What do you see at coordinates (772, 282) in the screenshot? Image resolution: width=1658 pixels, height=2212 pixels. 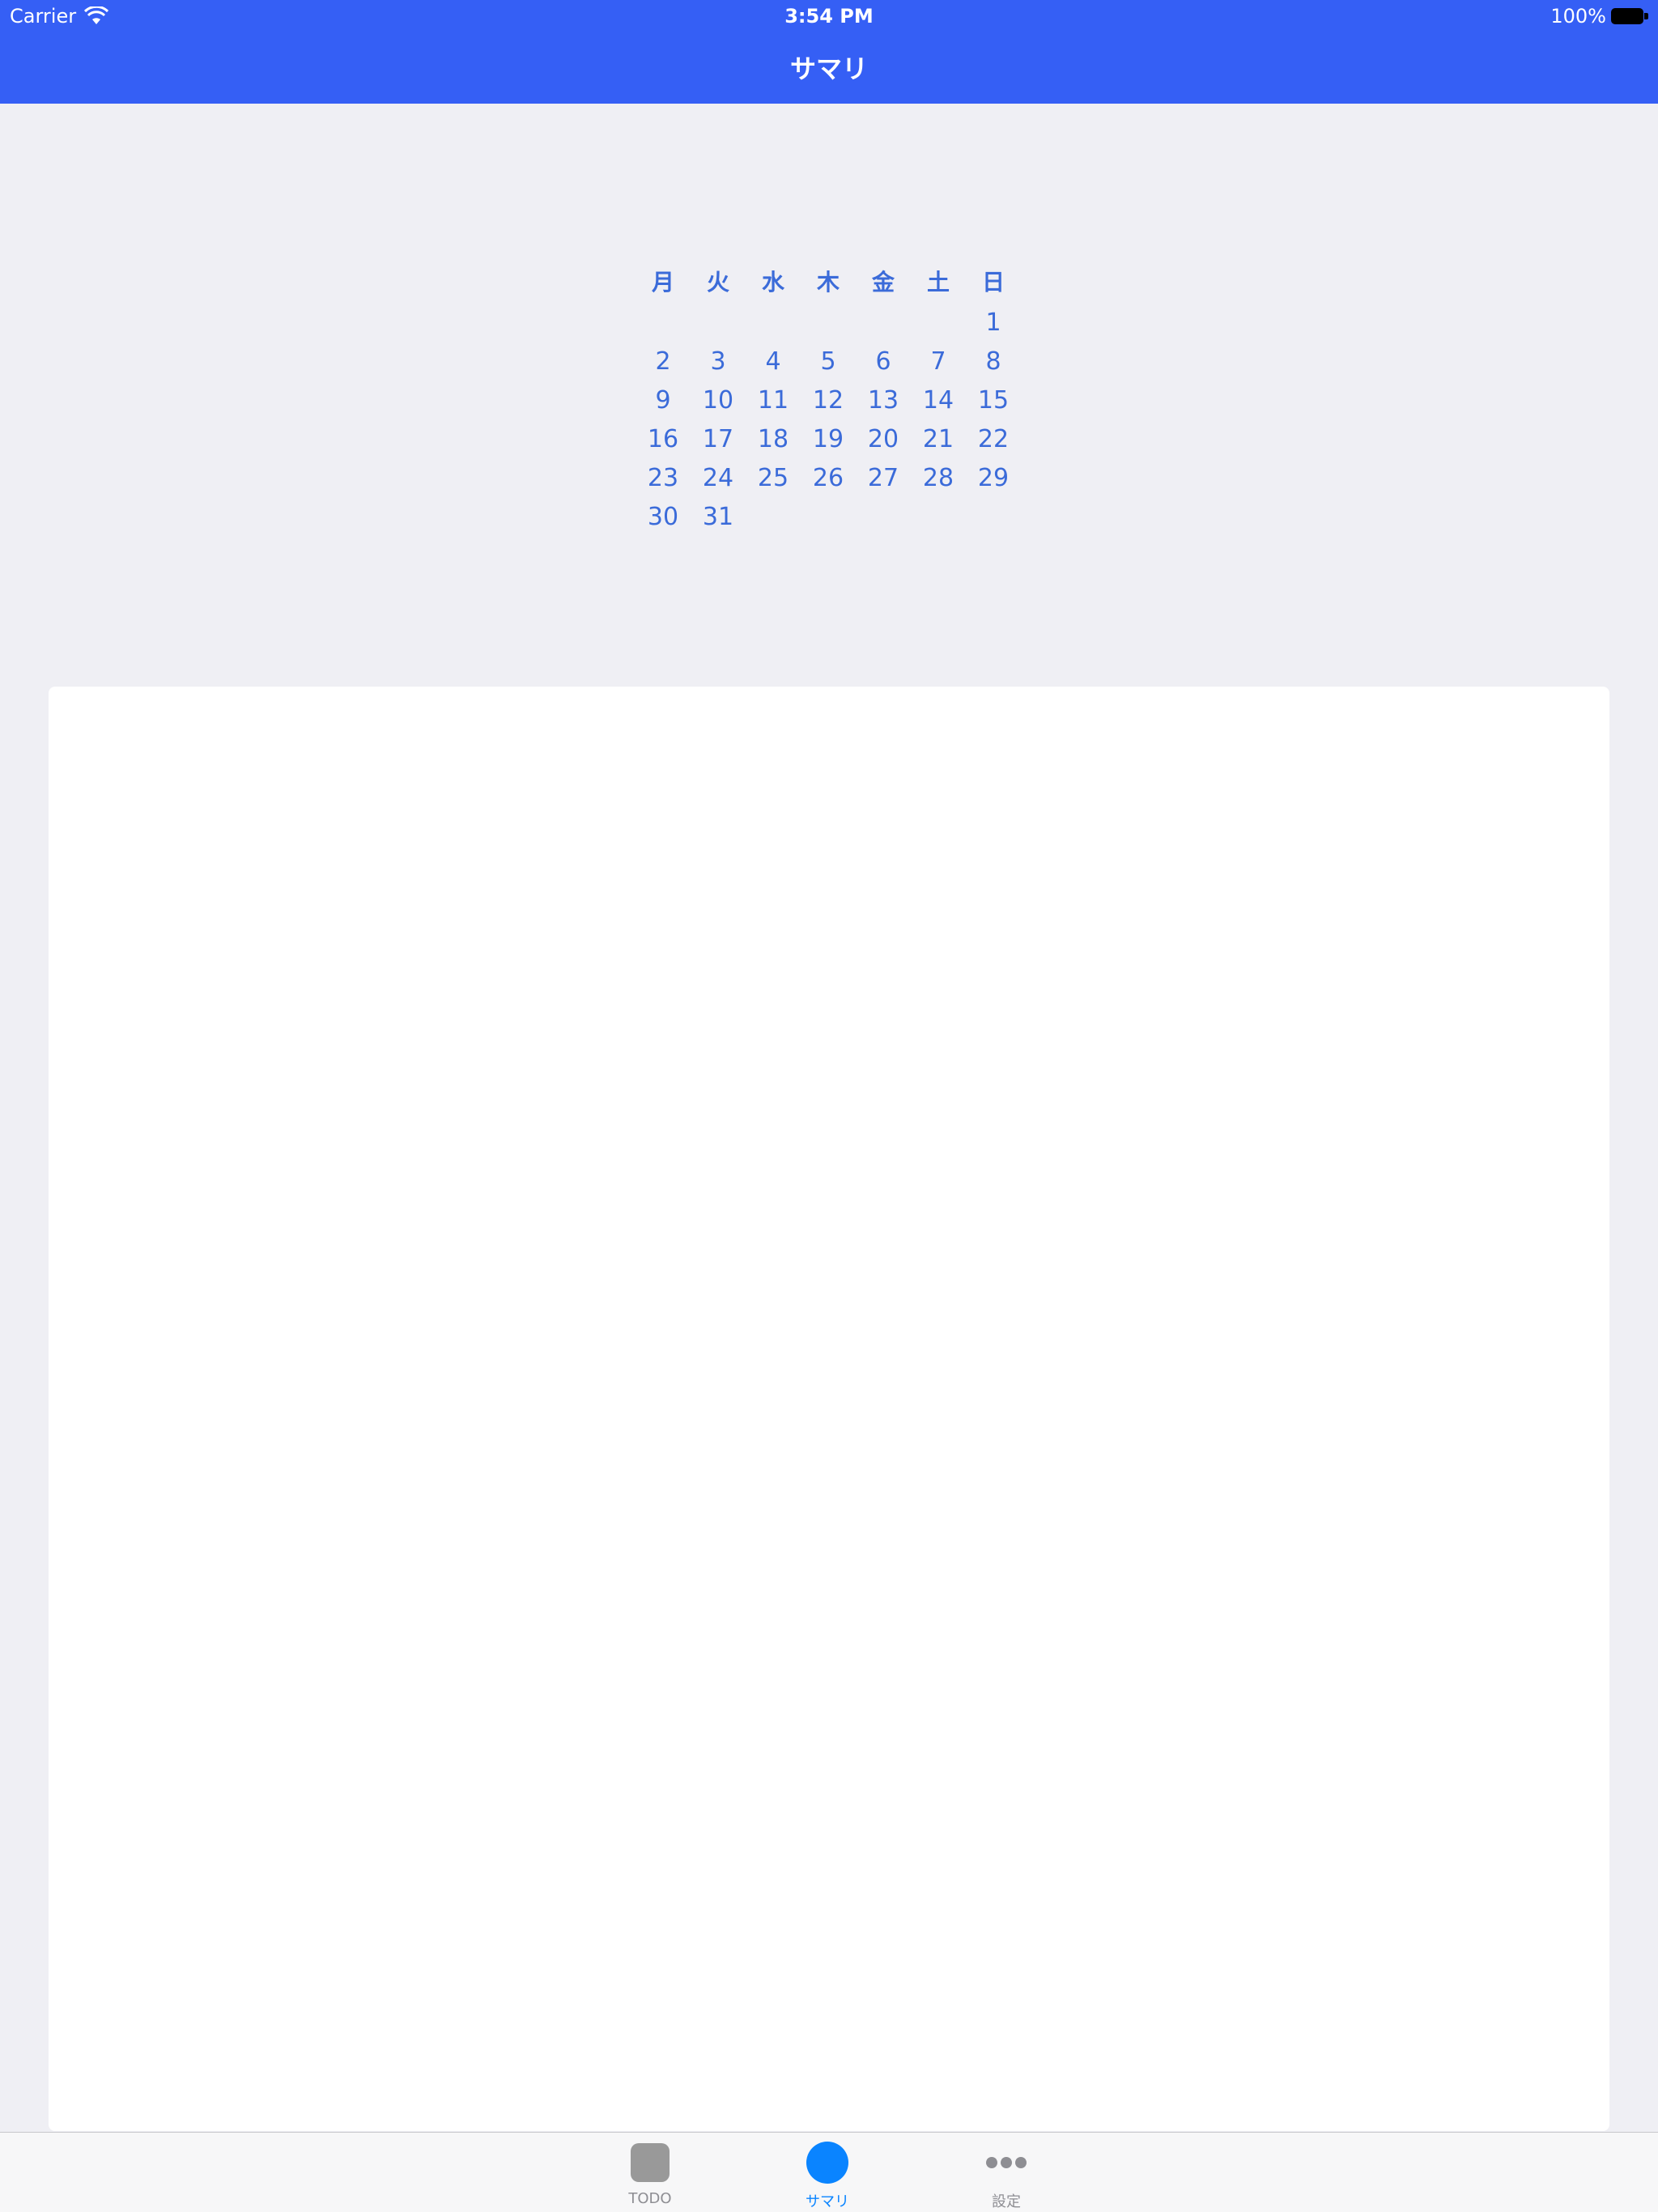 I see `weekday-wed: 水` at bounding box center [772, 282].